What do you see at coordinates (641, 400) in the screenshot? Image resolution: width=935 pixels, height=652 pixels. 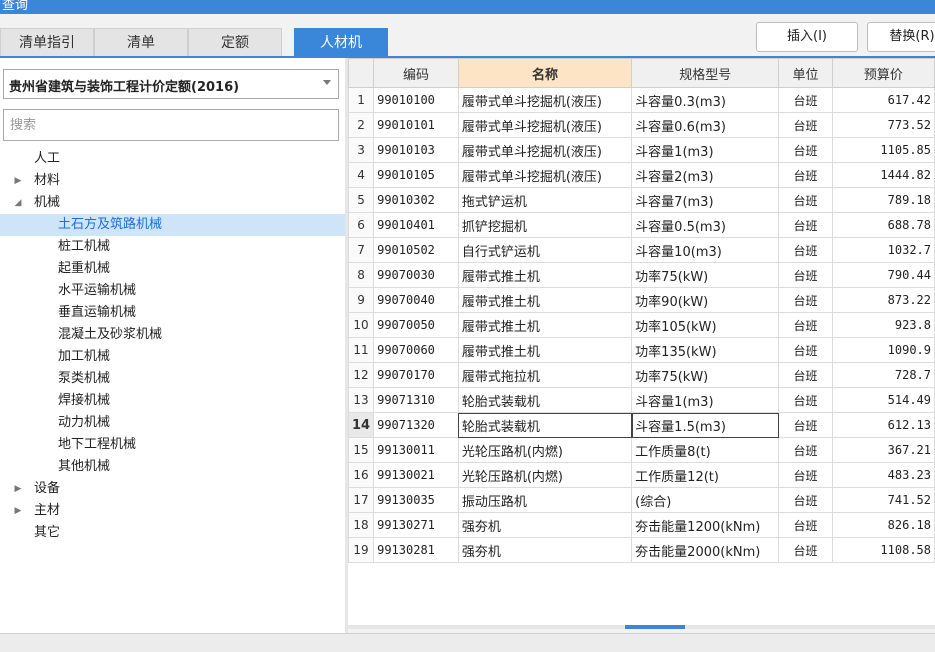 I see `table-row: 13 99071310 轮胎式装载机 斗容量1(m3) 台班 514.49` at bounding box center [641, 400].